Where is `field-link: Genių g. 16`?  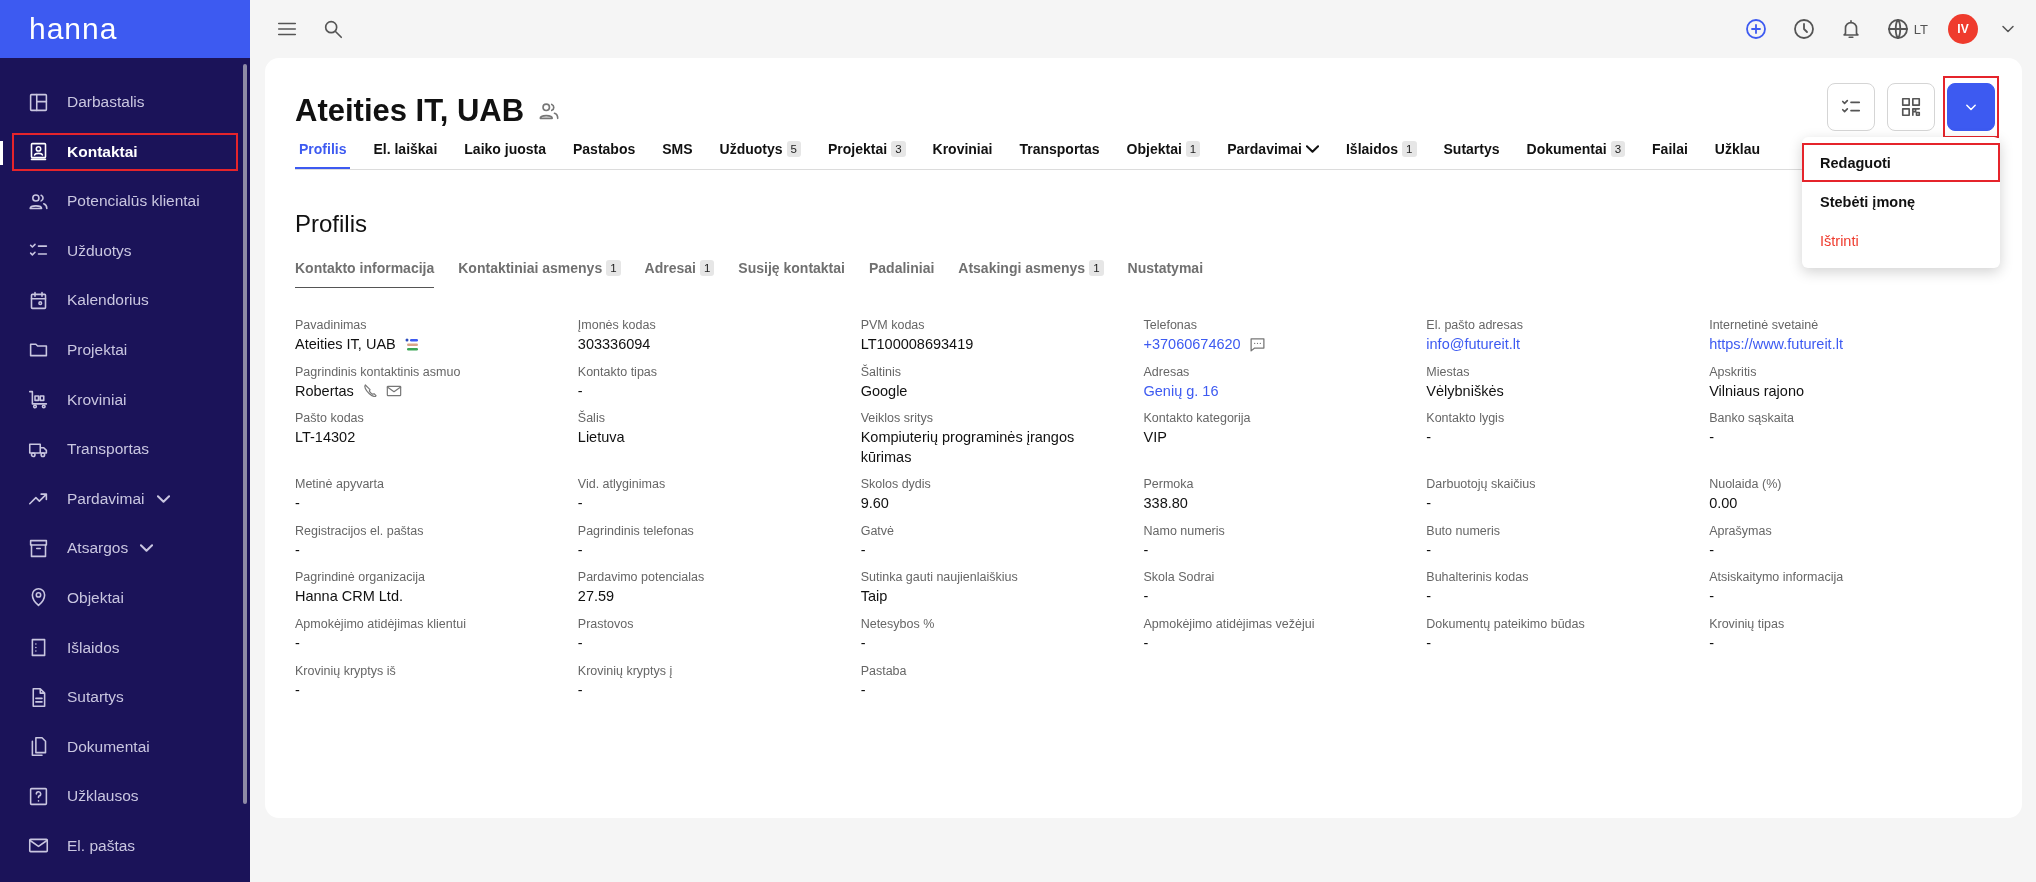
field-link: Genių g. 16 is located at coordinates (1181, 391).